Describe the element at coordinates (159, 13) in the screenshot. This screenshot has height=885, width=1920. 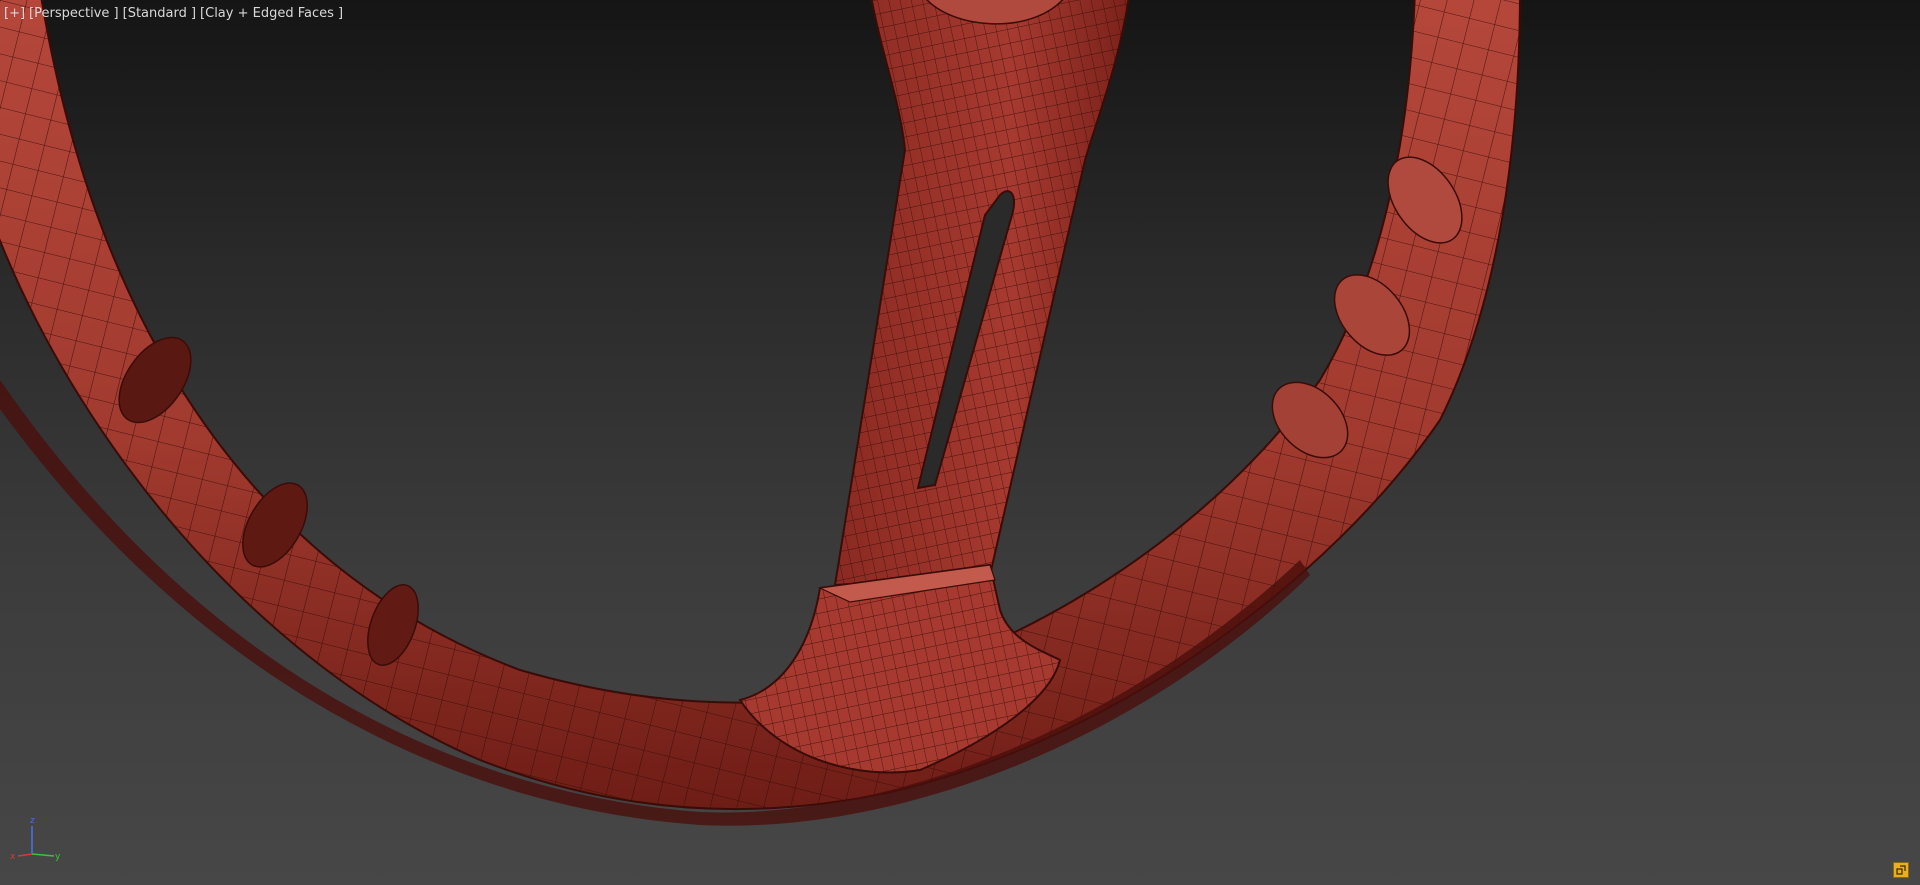
I see `viewport-shading-preset-menu: [Standard ]` at that location.